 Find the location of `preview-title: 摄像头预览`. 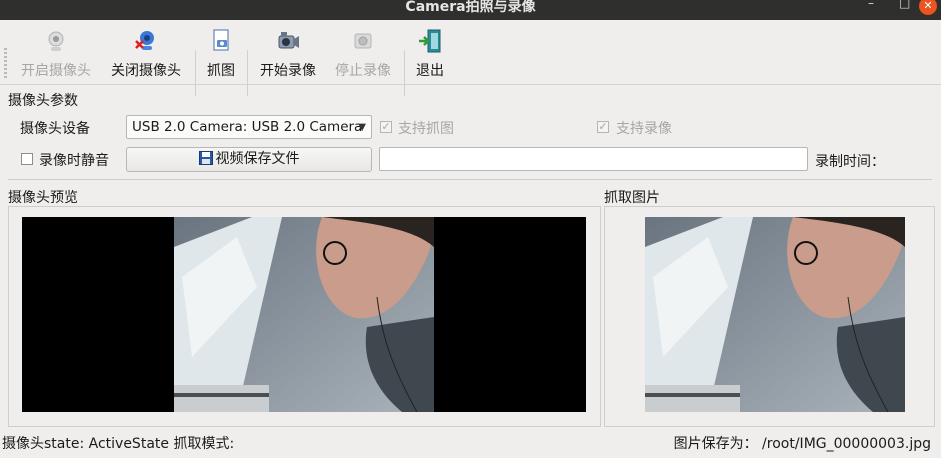

preview-title: 摄像头预览 is located at coordinates (43, 198).